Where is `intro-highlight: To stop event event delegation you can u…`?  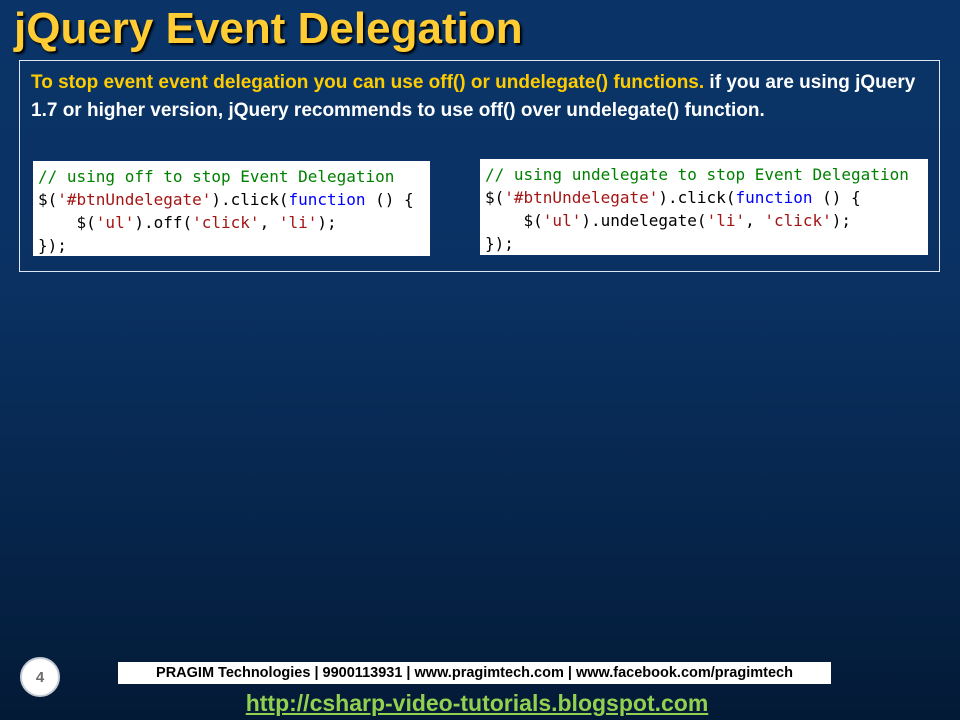 intro-highlight: To stop event event delegation you can u… is located at coordinates (368, 82).